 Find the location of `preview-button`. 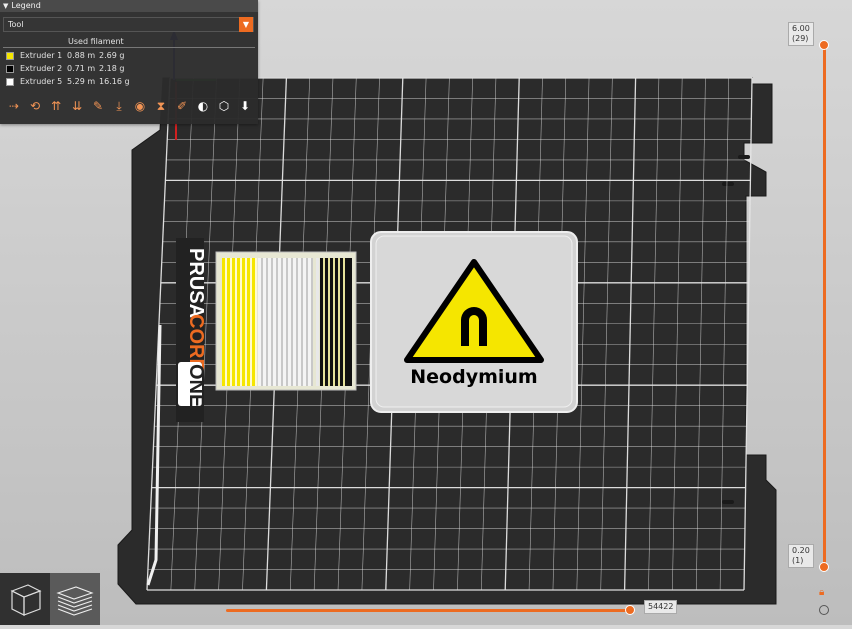

preview-button is located at coordinates (75, 599).